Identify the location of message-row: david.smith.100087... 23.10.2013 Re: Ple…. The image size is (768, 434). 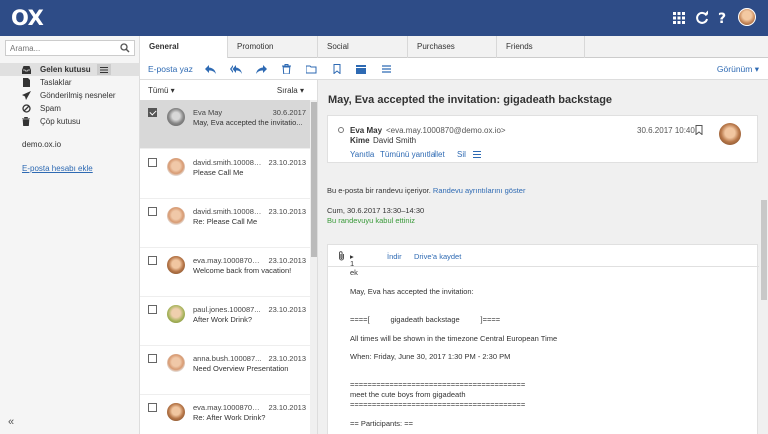
(225, 223).